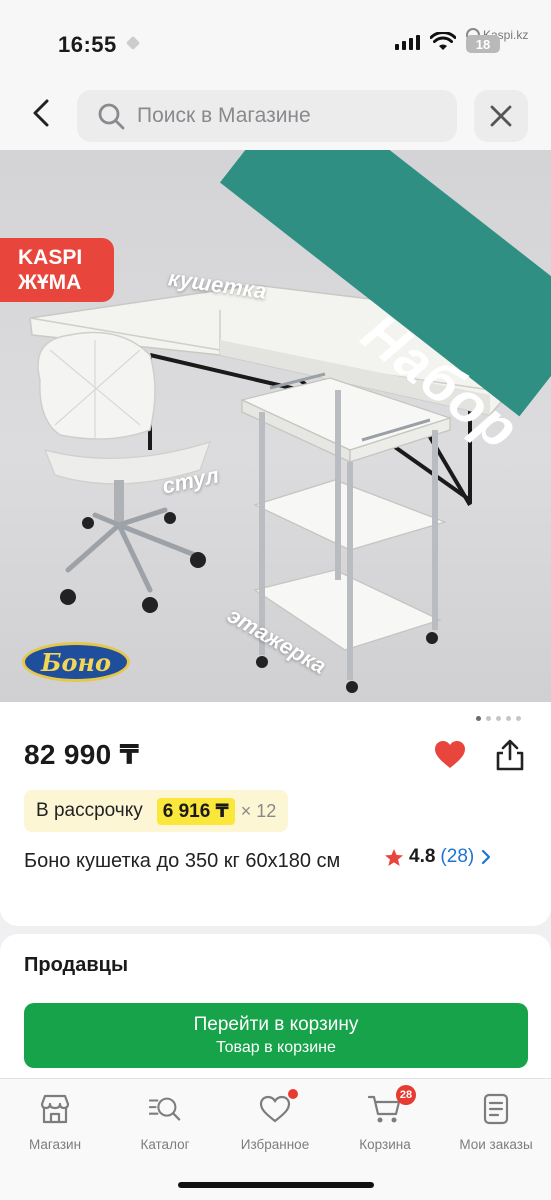 This screenshot has width=551, height=1200. Describe the element at coordinates (392, 1105) in the screenshot. I see `cart-icon: 28` at that location.